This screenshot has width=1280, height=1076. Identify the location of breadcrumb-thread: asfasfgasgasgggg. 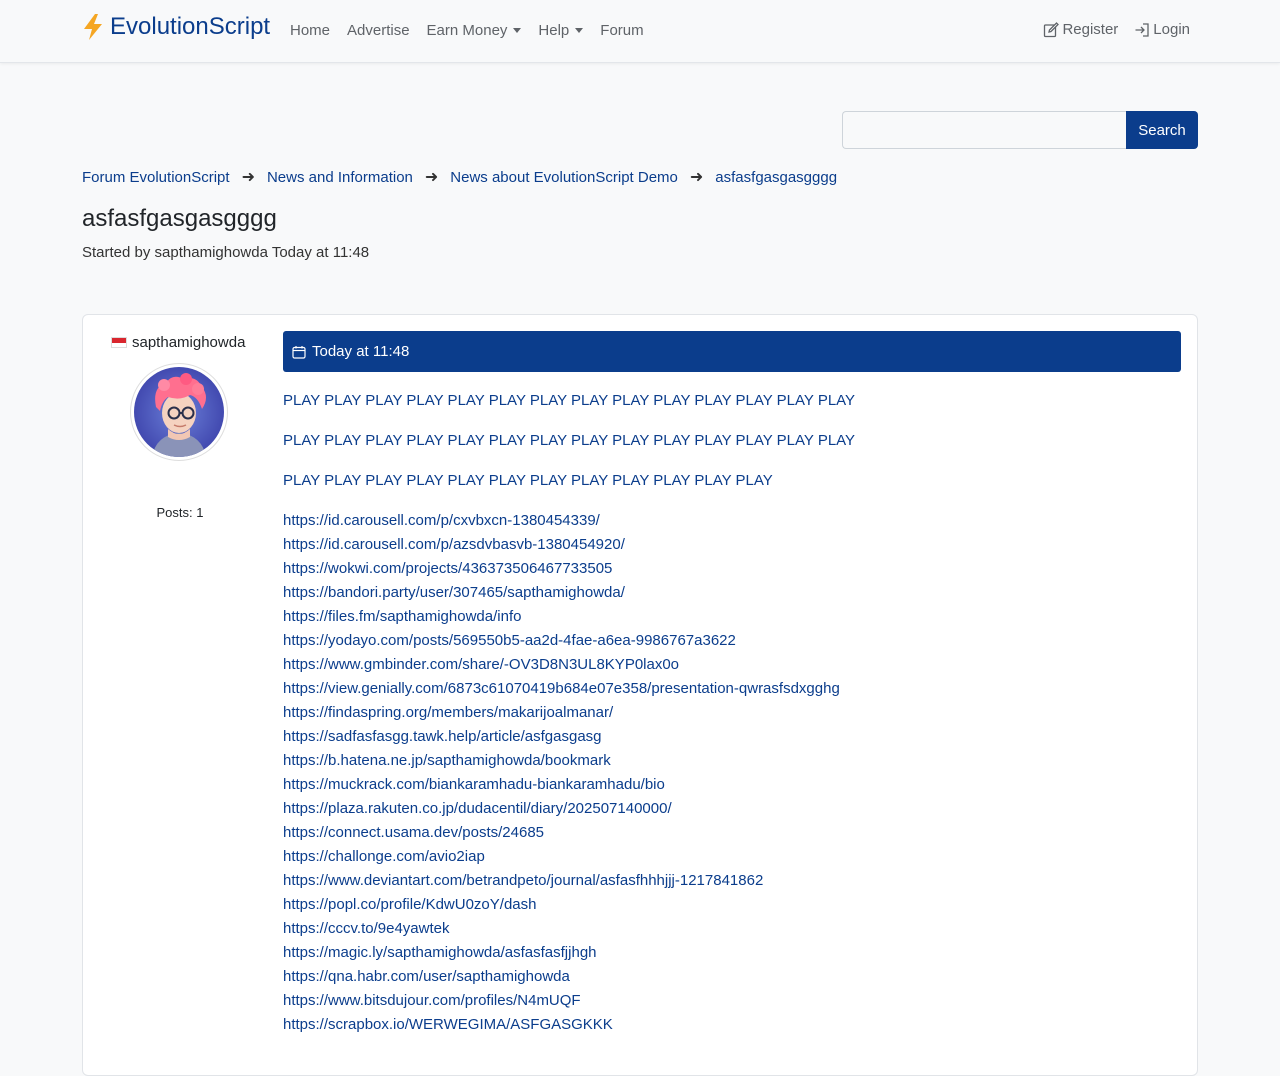
(776, 177).